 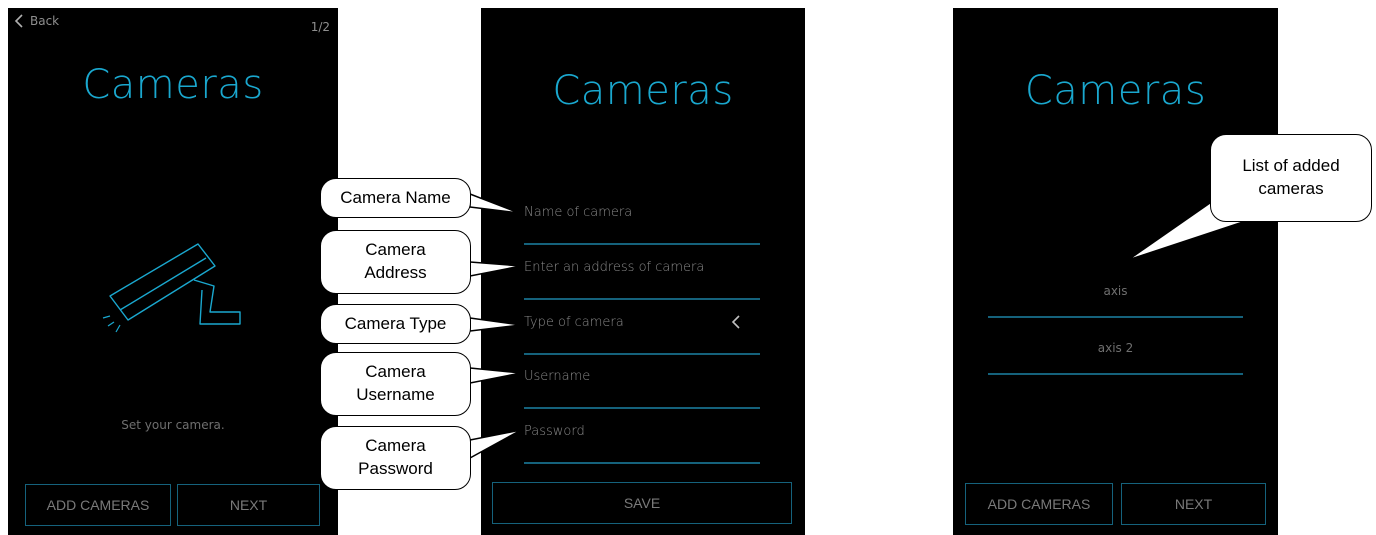 I want to click on camera-password-callout-text: Camera Password, so click(x=395, y=457).